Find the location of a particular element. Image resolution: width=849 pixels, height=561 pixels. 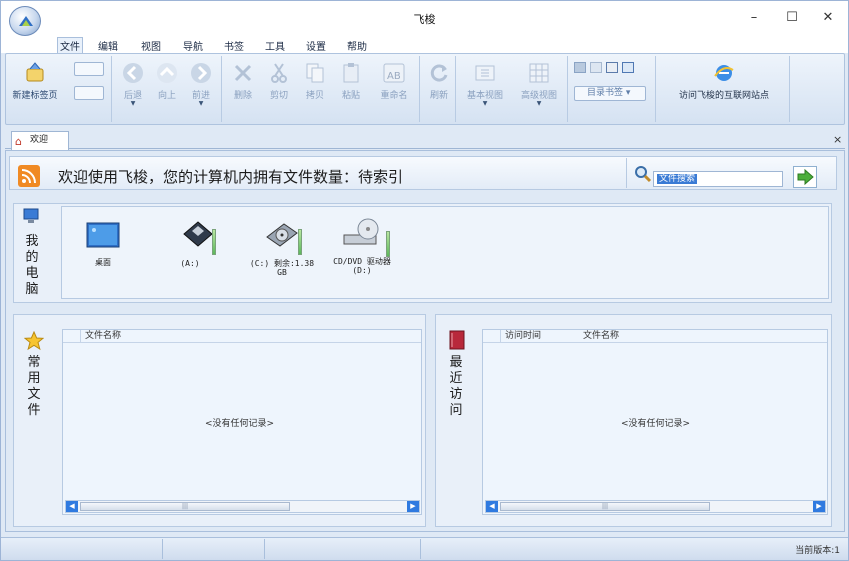

menu-file: 文件 is located at coordinates (70, 45).